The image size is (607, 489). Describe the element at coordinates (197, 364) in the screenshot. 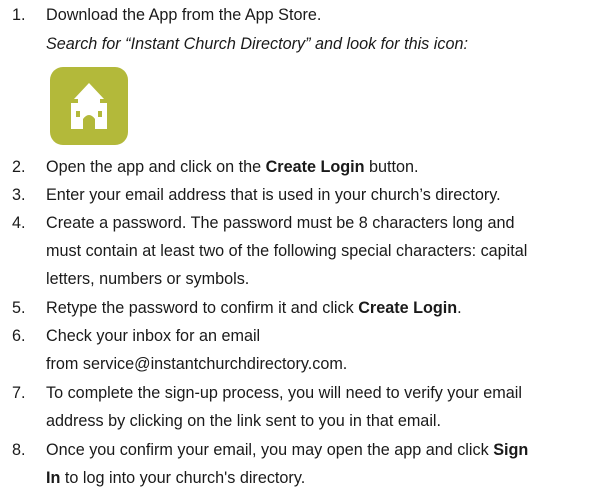

I see `step-text: from service@instantchurchdirectory.com.` at that location.